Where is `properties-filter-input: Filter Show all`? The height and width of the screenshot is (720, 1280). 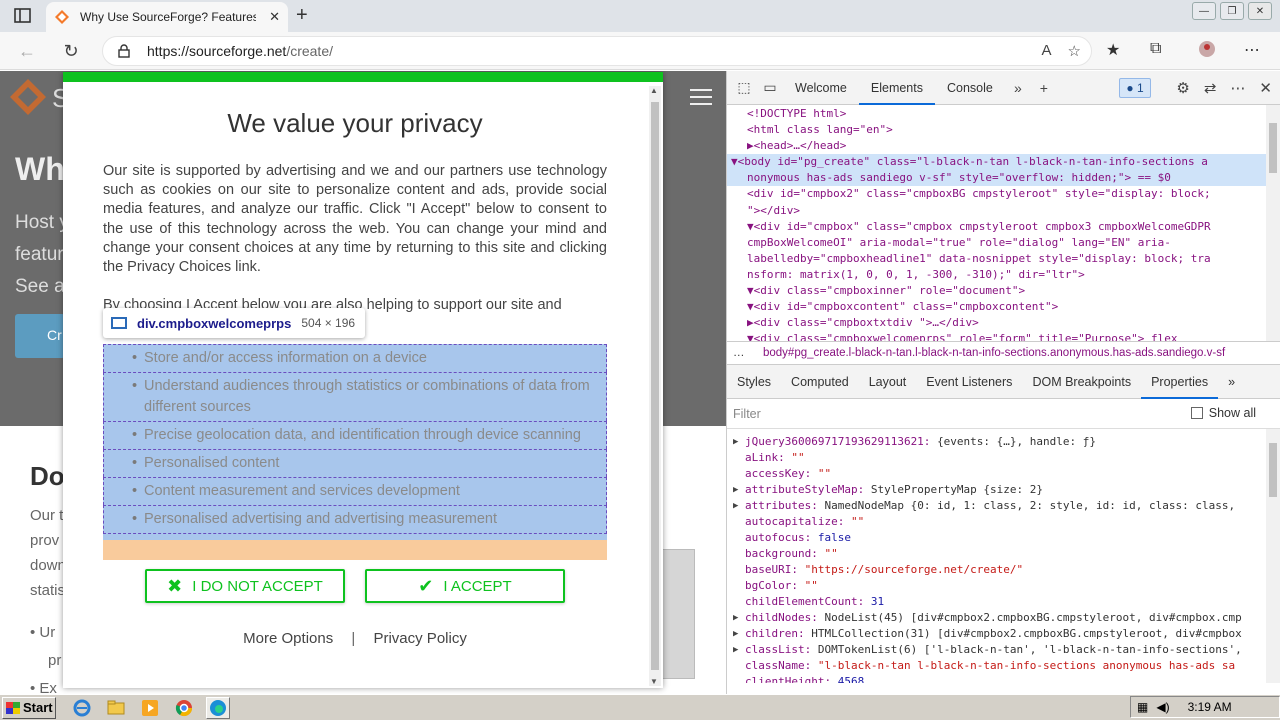
properties-filter-input: Filter Show all is located at coordinates (1003, 414).